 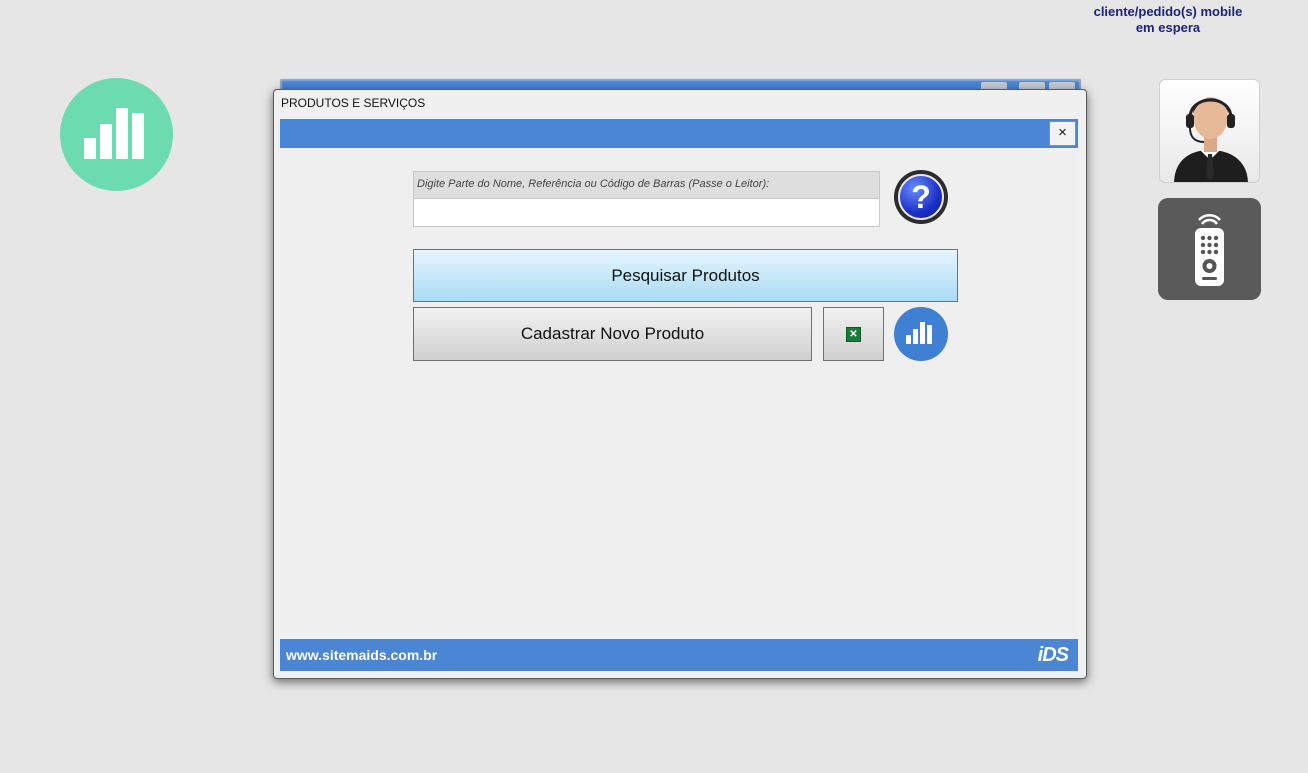 I want to click on remote-control-icon, so click(x=1209, y=250).